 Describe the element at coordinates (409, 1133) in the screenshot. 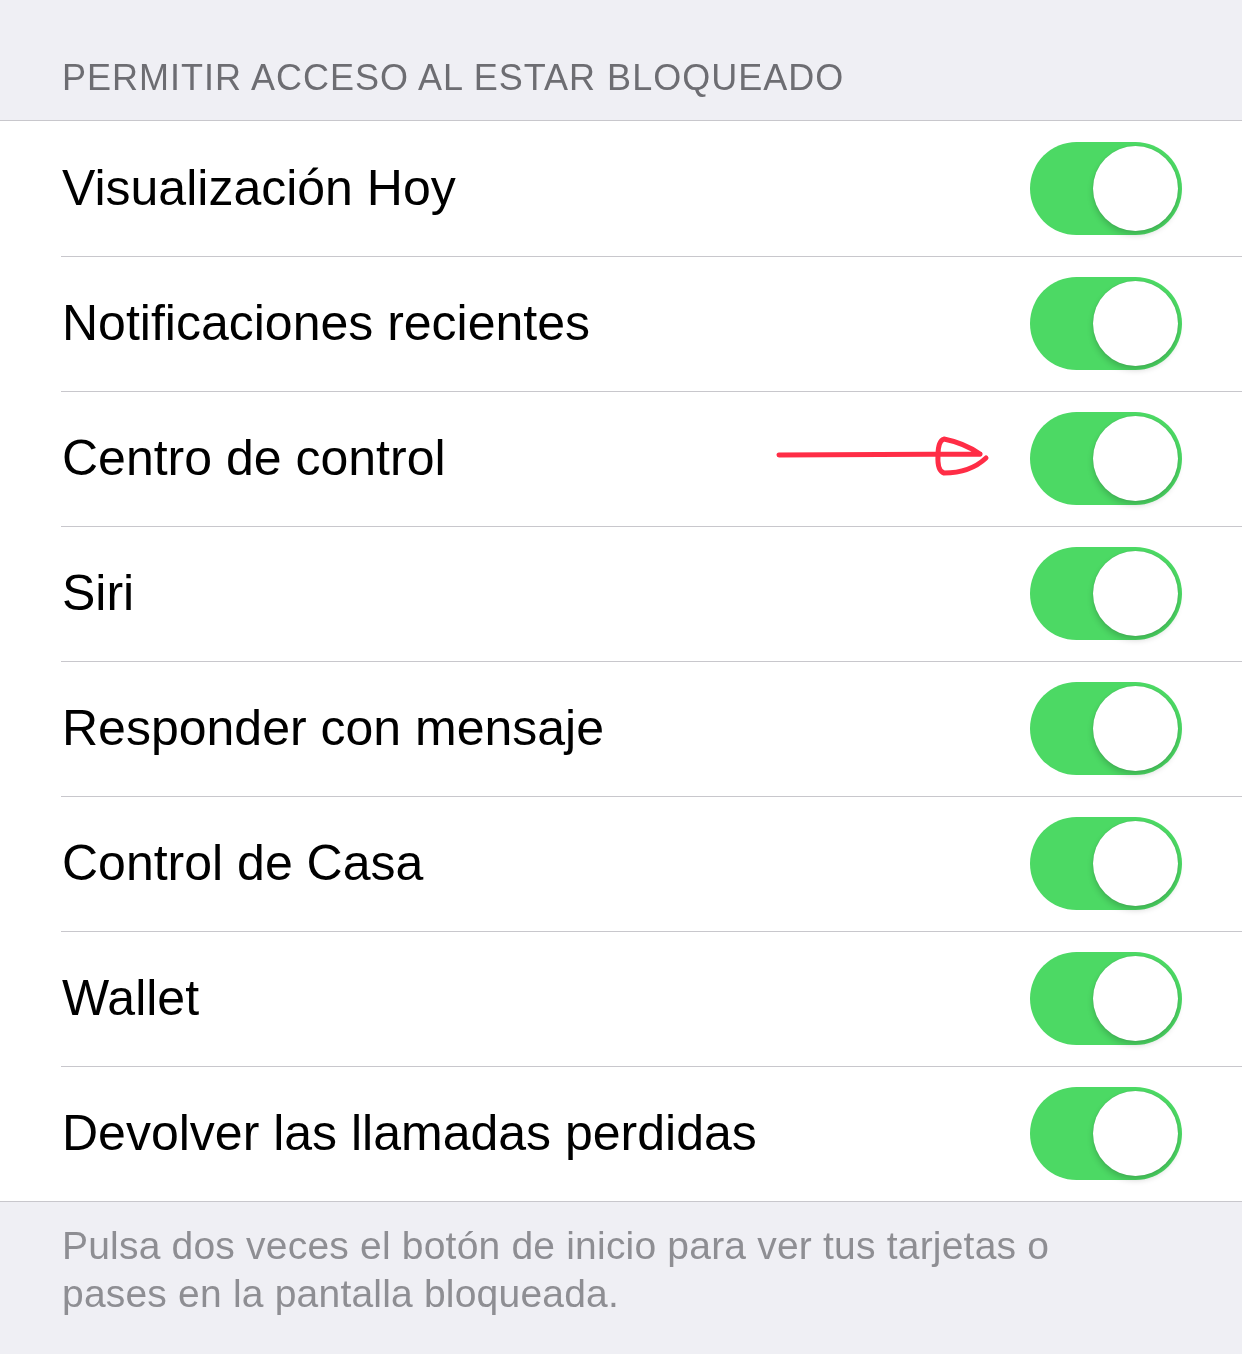

I see `setting-label: Devolver las llamadas perdidas` at that location.